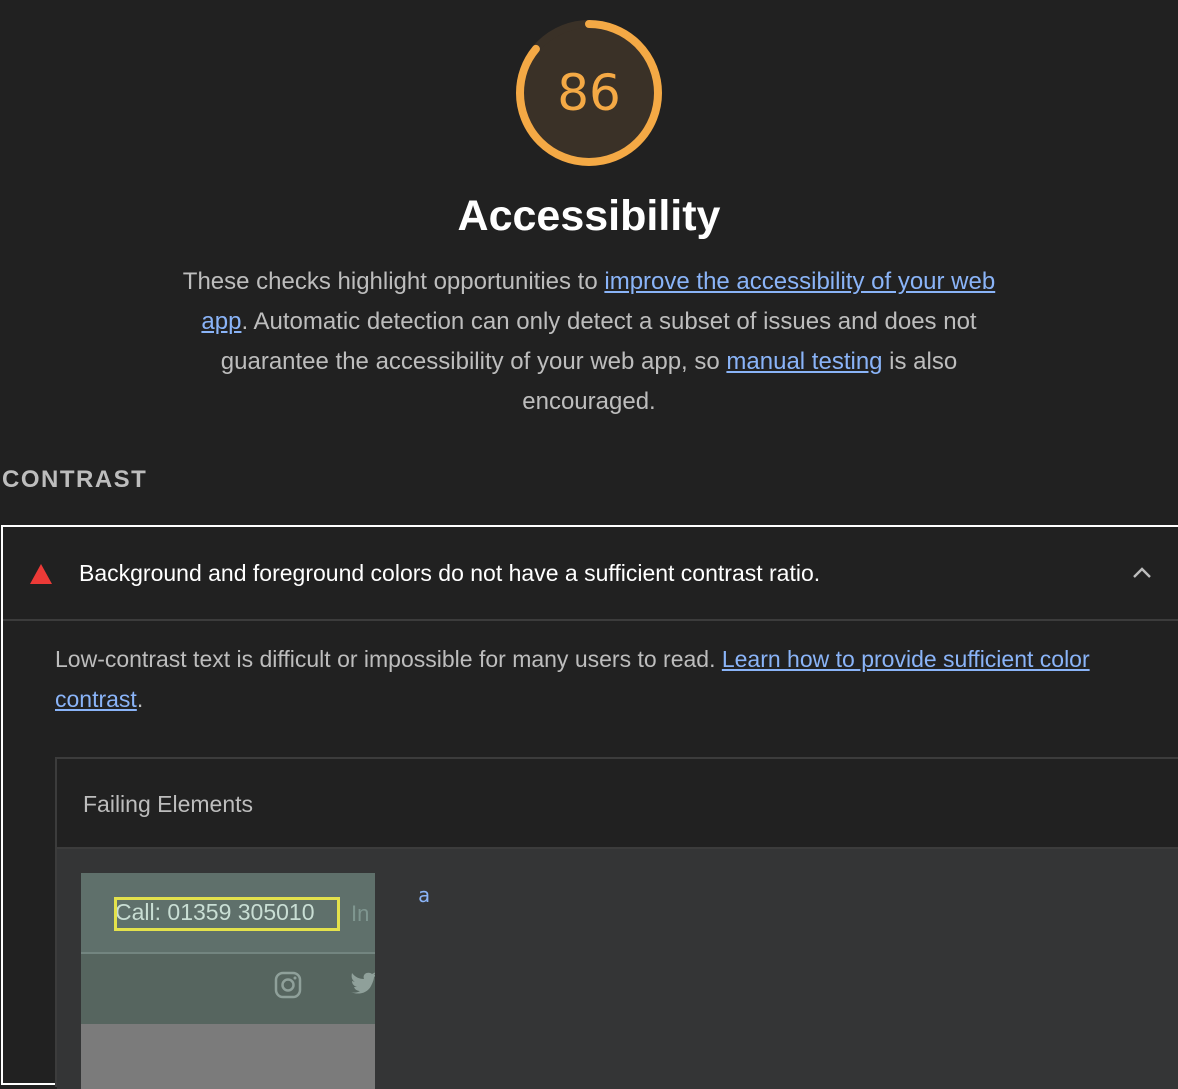 This screenshot has height=1089, width=1178. I want to click on chevron-up-icon, so click(1142, 572).